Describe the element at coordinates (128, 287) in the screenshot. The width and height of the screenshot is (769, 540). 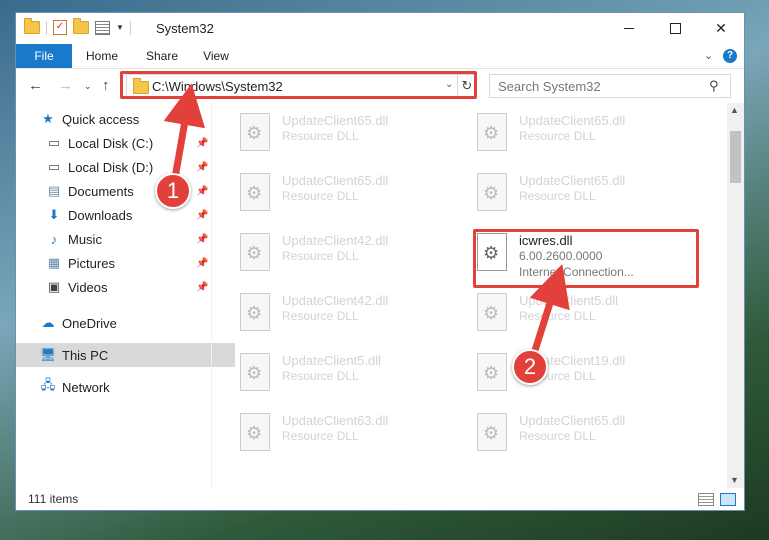
I see `sidebar-item-videos: ▣ Videos 📌` at that location.